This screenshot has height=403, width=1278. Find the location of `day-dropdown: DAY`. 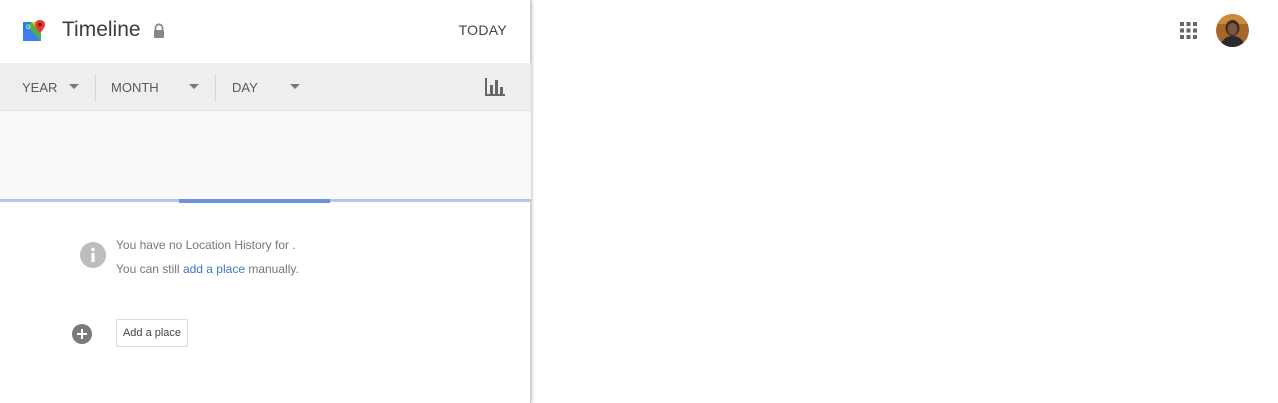

day-dropdown: DAY is located at coordinates (269, 87).